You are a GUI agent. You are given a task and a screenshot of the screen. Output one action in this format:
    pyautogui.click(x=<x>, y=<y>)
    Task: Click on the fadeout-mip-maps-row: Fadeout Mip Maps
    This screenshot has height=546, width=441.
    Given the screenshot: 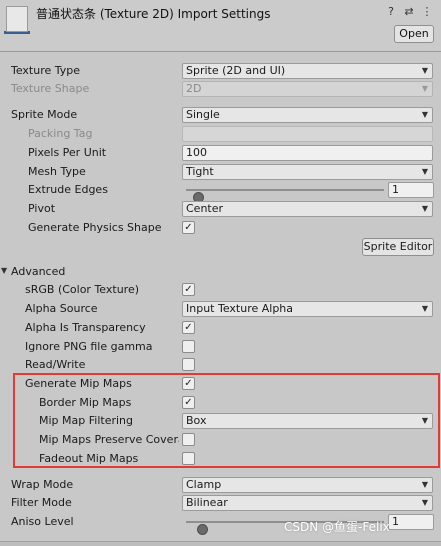 What is the action you would take?
    pyautogui.click(x=220, y=459)
    